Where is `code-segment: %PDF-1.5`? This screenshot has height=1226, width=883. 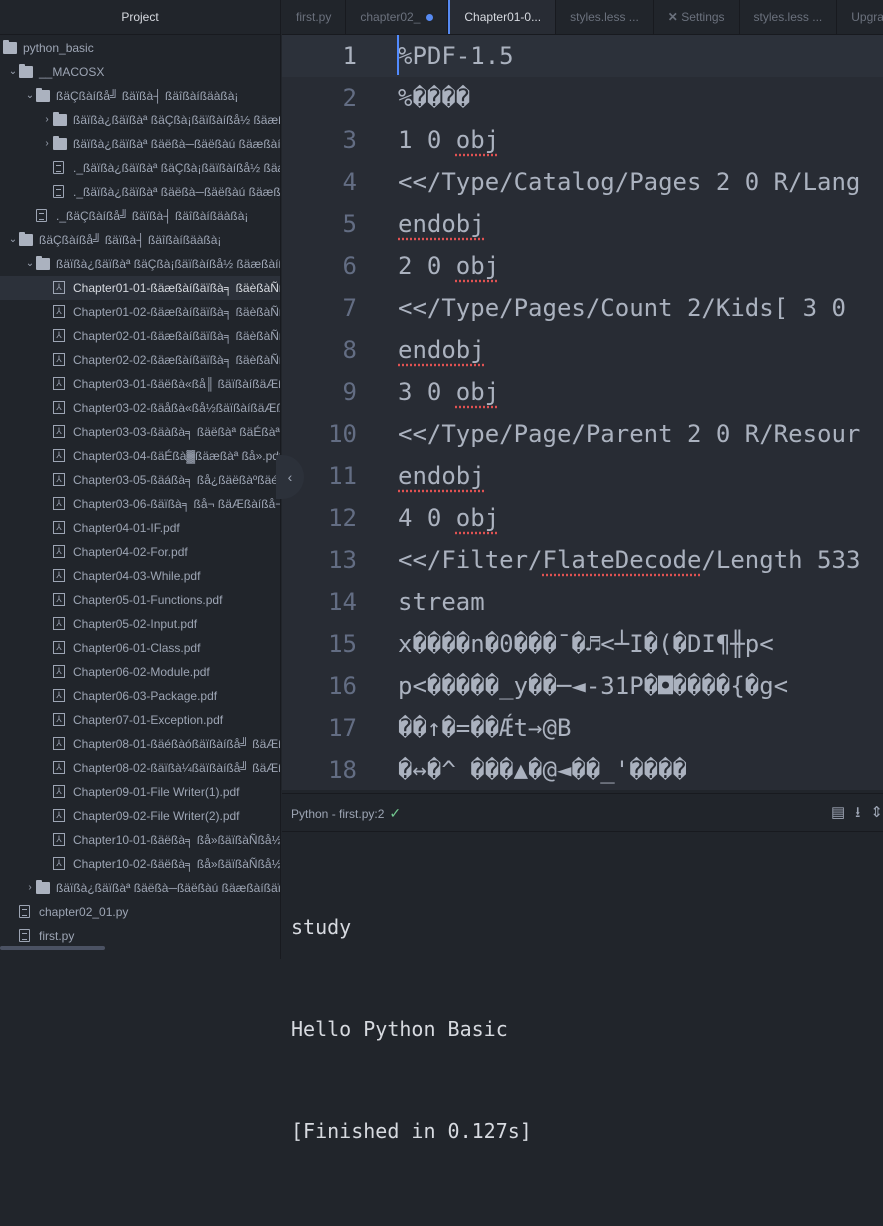 code-segment: %PDF-1.5 is located at coordinates (456, 56).